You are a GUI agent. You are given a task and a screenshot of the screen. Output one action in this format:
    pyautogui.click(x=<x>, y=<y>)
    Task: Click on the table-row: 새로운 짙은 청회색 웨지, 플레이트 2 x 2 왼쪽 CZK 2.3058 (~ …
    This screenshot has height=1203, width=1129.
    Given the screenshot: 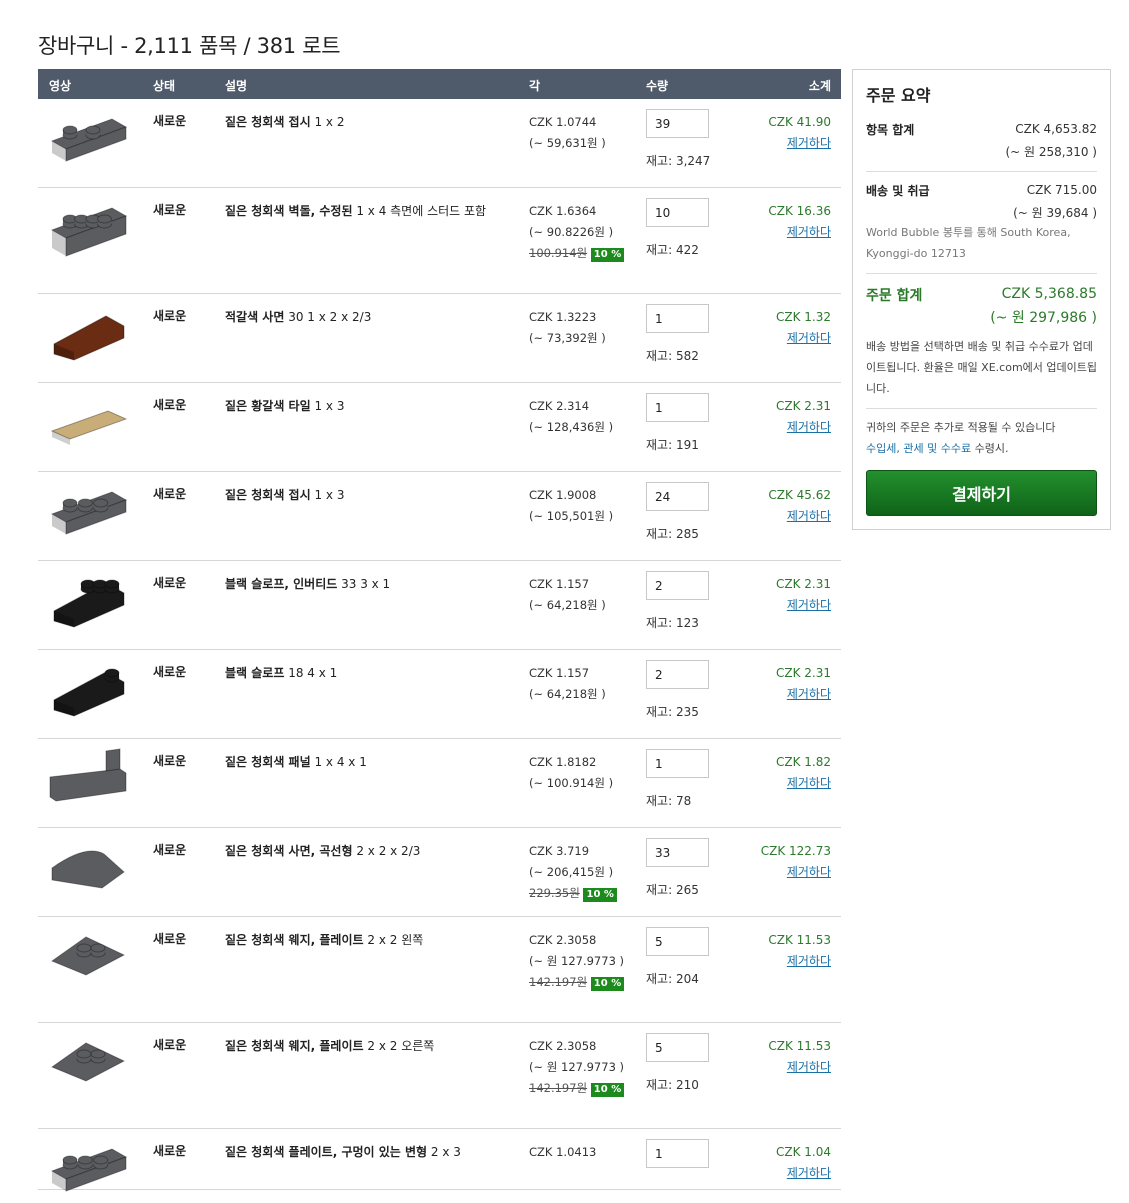 What is the action you would take?
    pyautogui.click(x=439, y=970)
    